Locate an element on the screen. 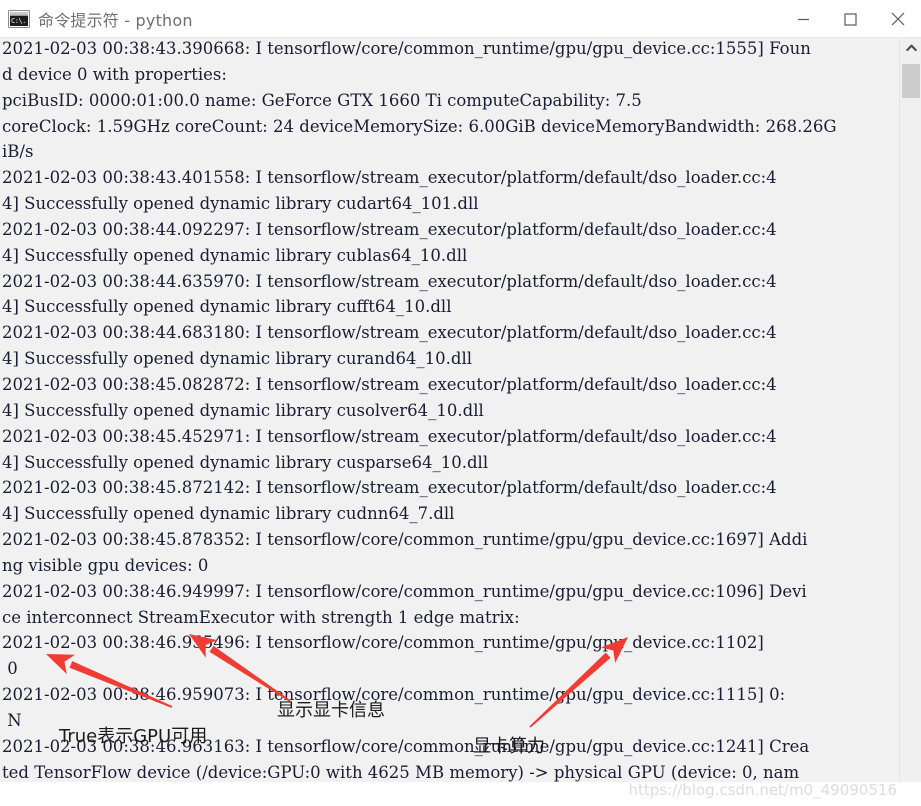 This screenshot has height=806, width=921. scroll-up-button is located at coordinates (910, 48).